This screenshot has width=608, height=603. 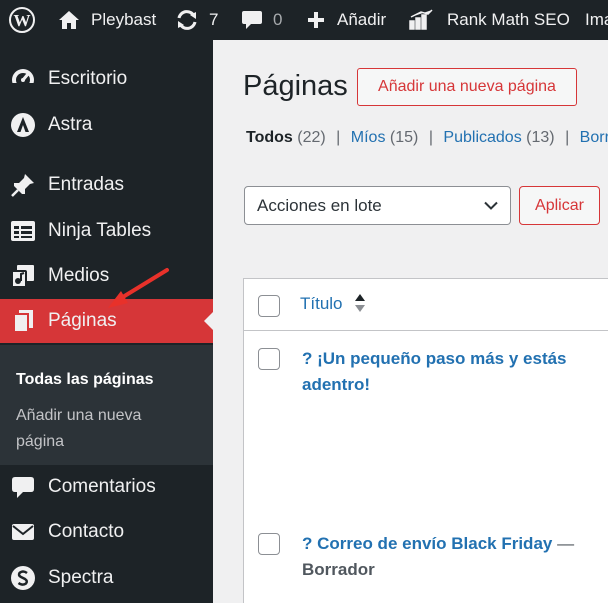 What do you see at coordinates (23, 231) in the screenshot?
I see `table-icon` at bounding box center [23, 231].